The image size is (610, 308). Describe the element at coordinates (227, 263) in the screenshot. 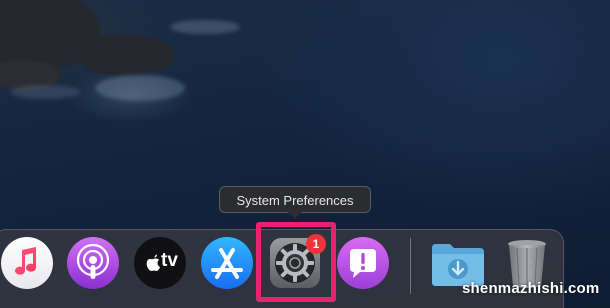

I see `app-store-icon` at that location.